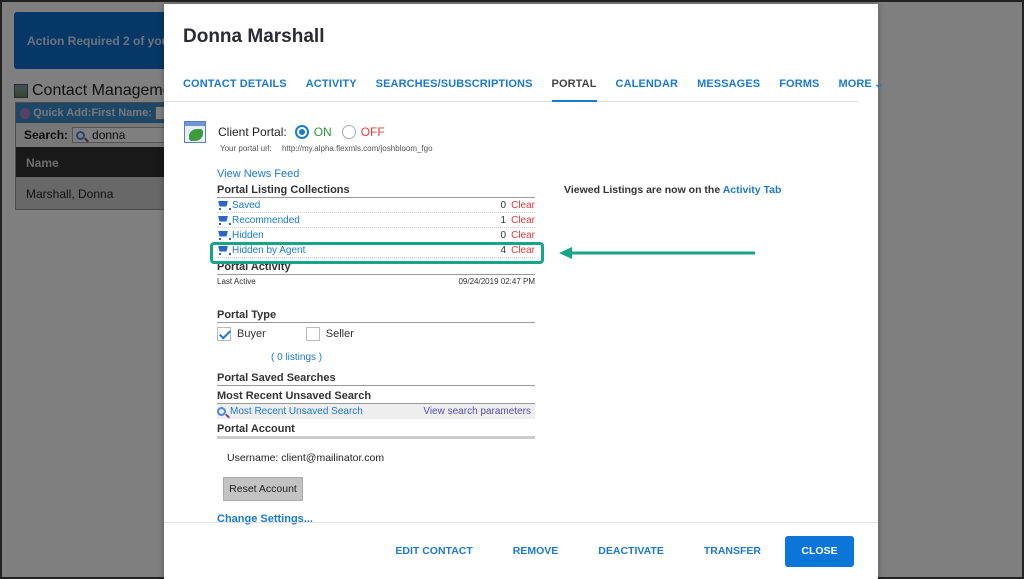 The width and height of the screenshot is (1024, 579). I want to click on portal-off-label: OFF, so click(373, 132).